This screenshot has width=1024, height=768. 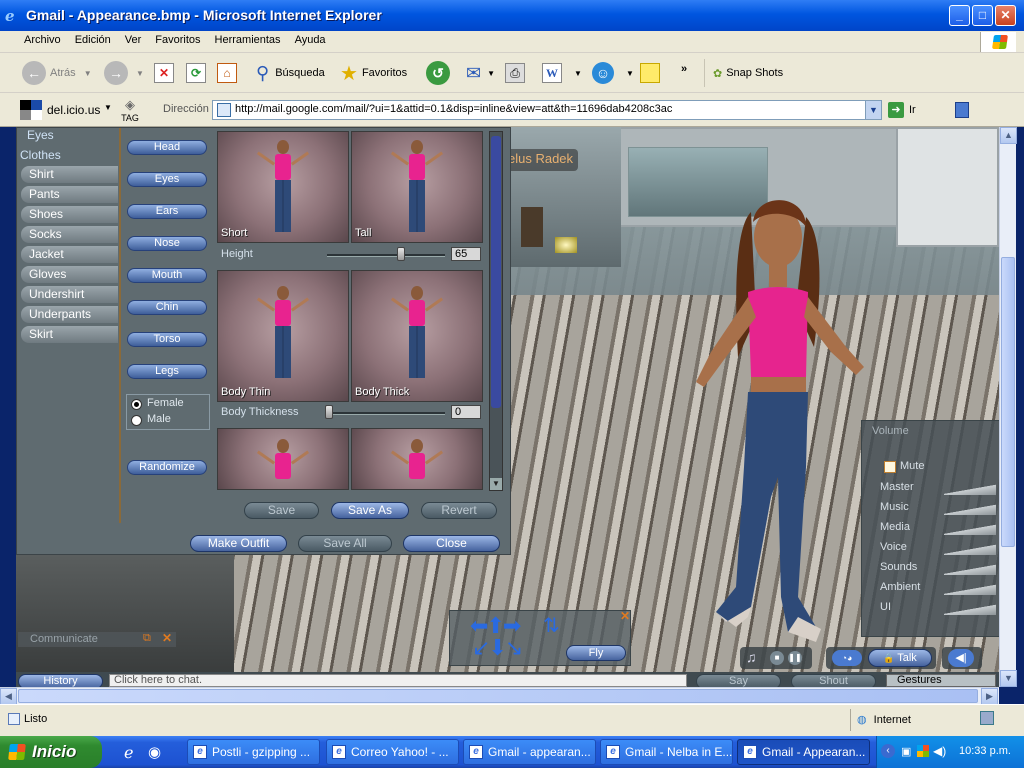 What do you see at coordinates (890, 467) in the screenshot?
I see `mute-checkbox` at bounding box center [890, 467].